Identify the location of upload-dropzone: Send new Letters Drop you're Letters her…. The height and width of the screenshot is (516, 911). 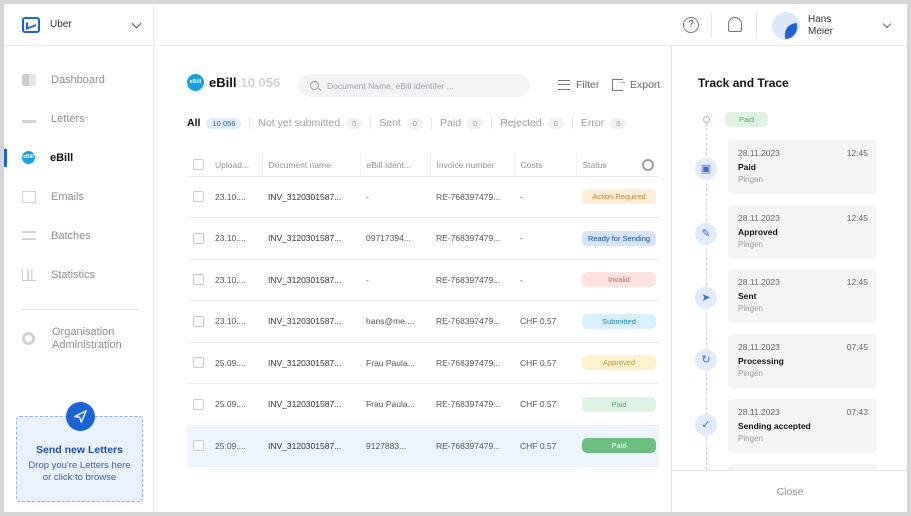
(79, 452).